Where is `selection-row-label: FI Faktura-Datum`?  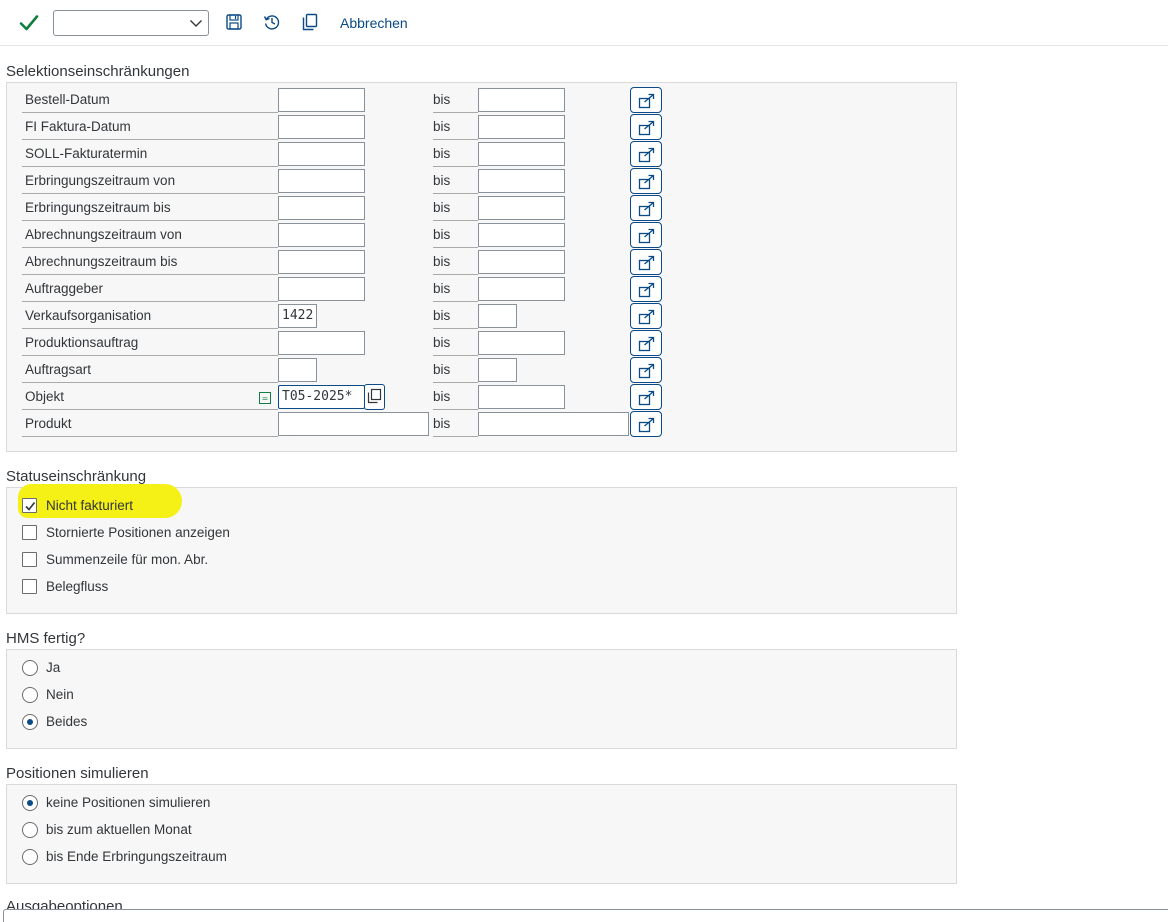 selection-row-label: FI Faktura-Datum is located at coordinates (150, 127).